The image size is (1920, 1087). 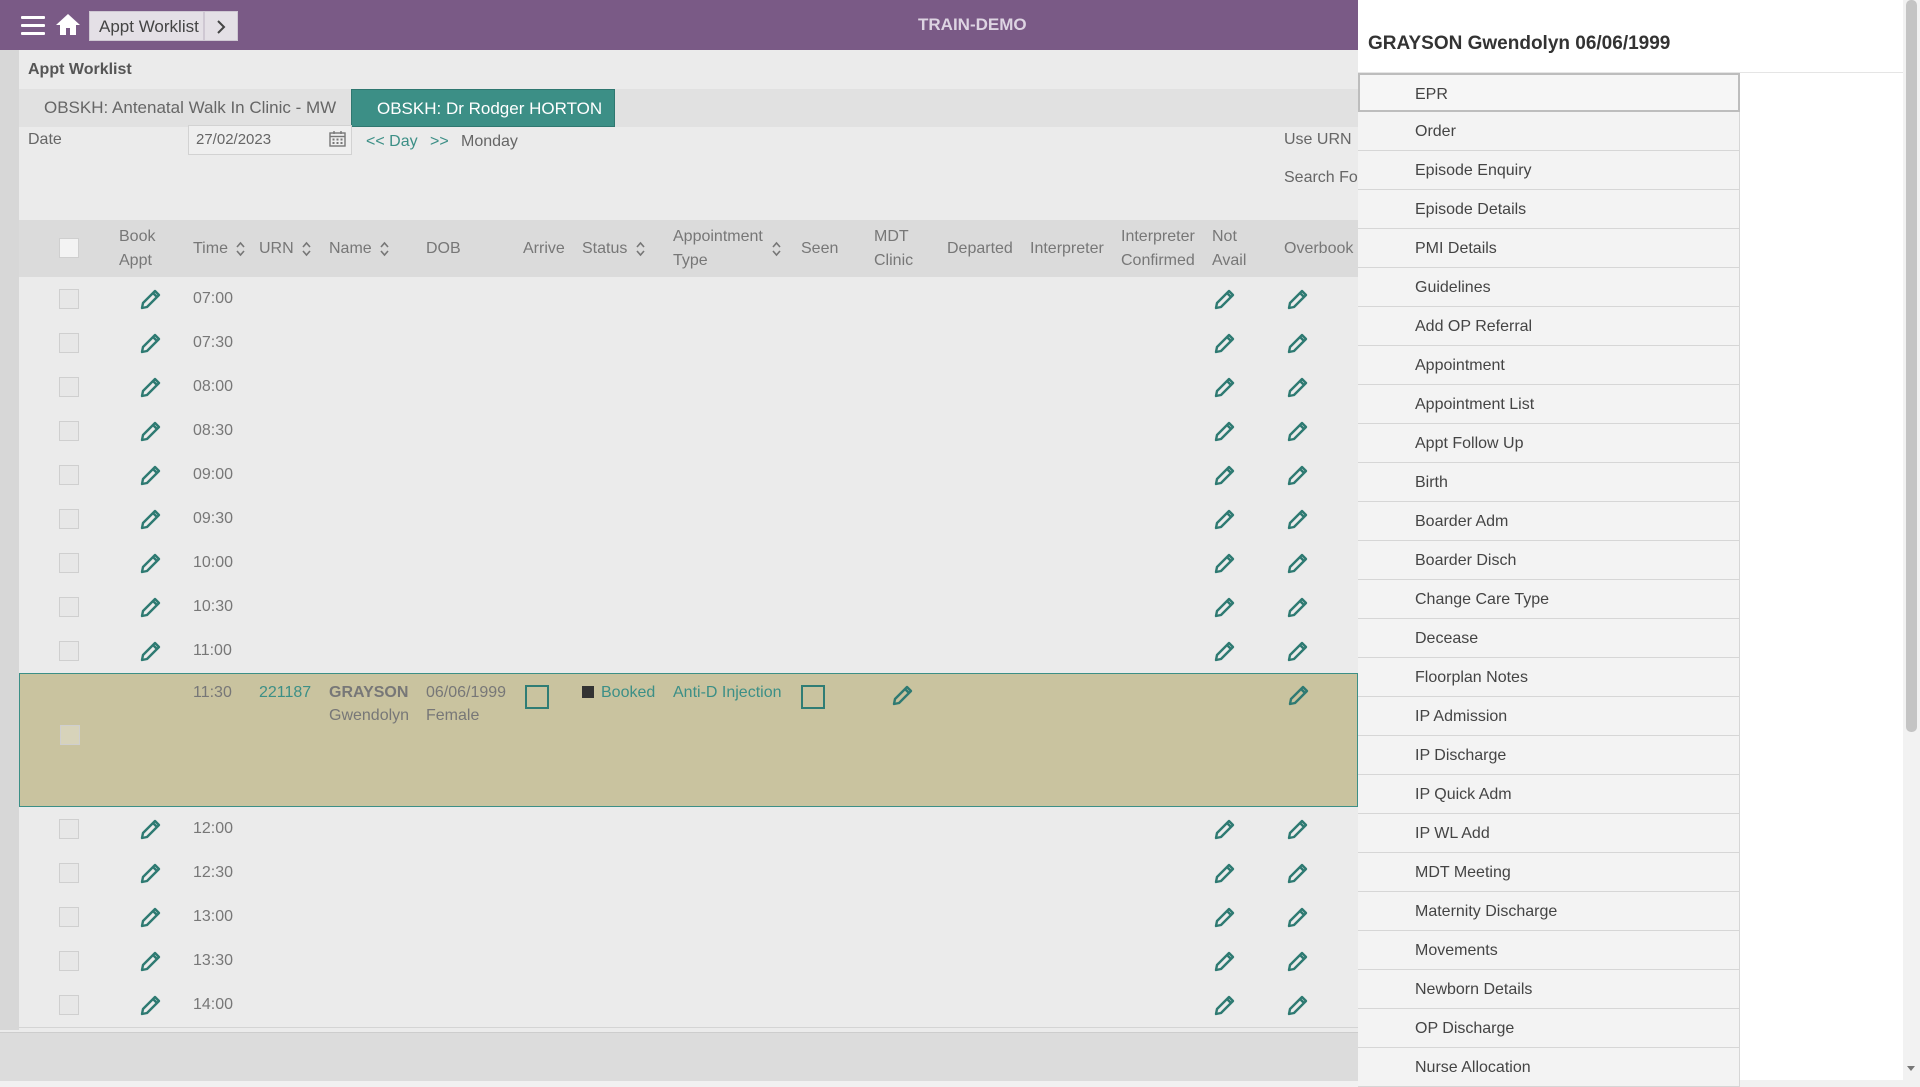 I want to click on menu-item-guidelines: Guidelines, so click(x=1549, y=287).